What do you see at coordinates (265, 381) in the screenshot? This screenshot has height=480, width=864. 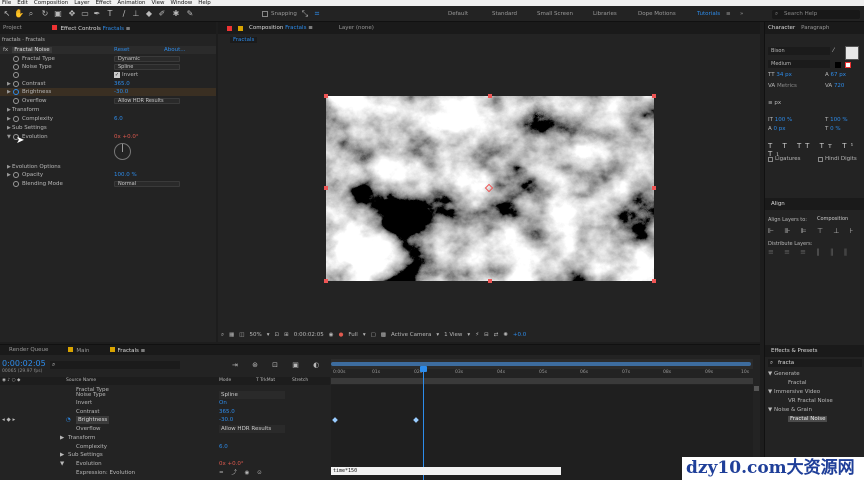 I see `column-trkmat: T TrkMat` at bounding box center [265, 381].